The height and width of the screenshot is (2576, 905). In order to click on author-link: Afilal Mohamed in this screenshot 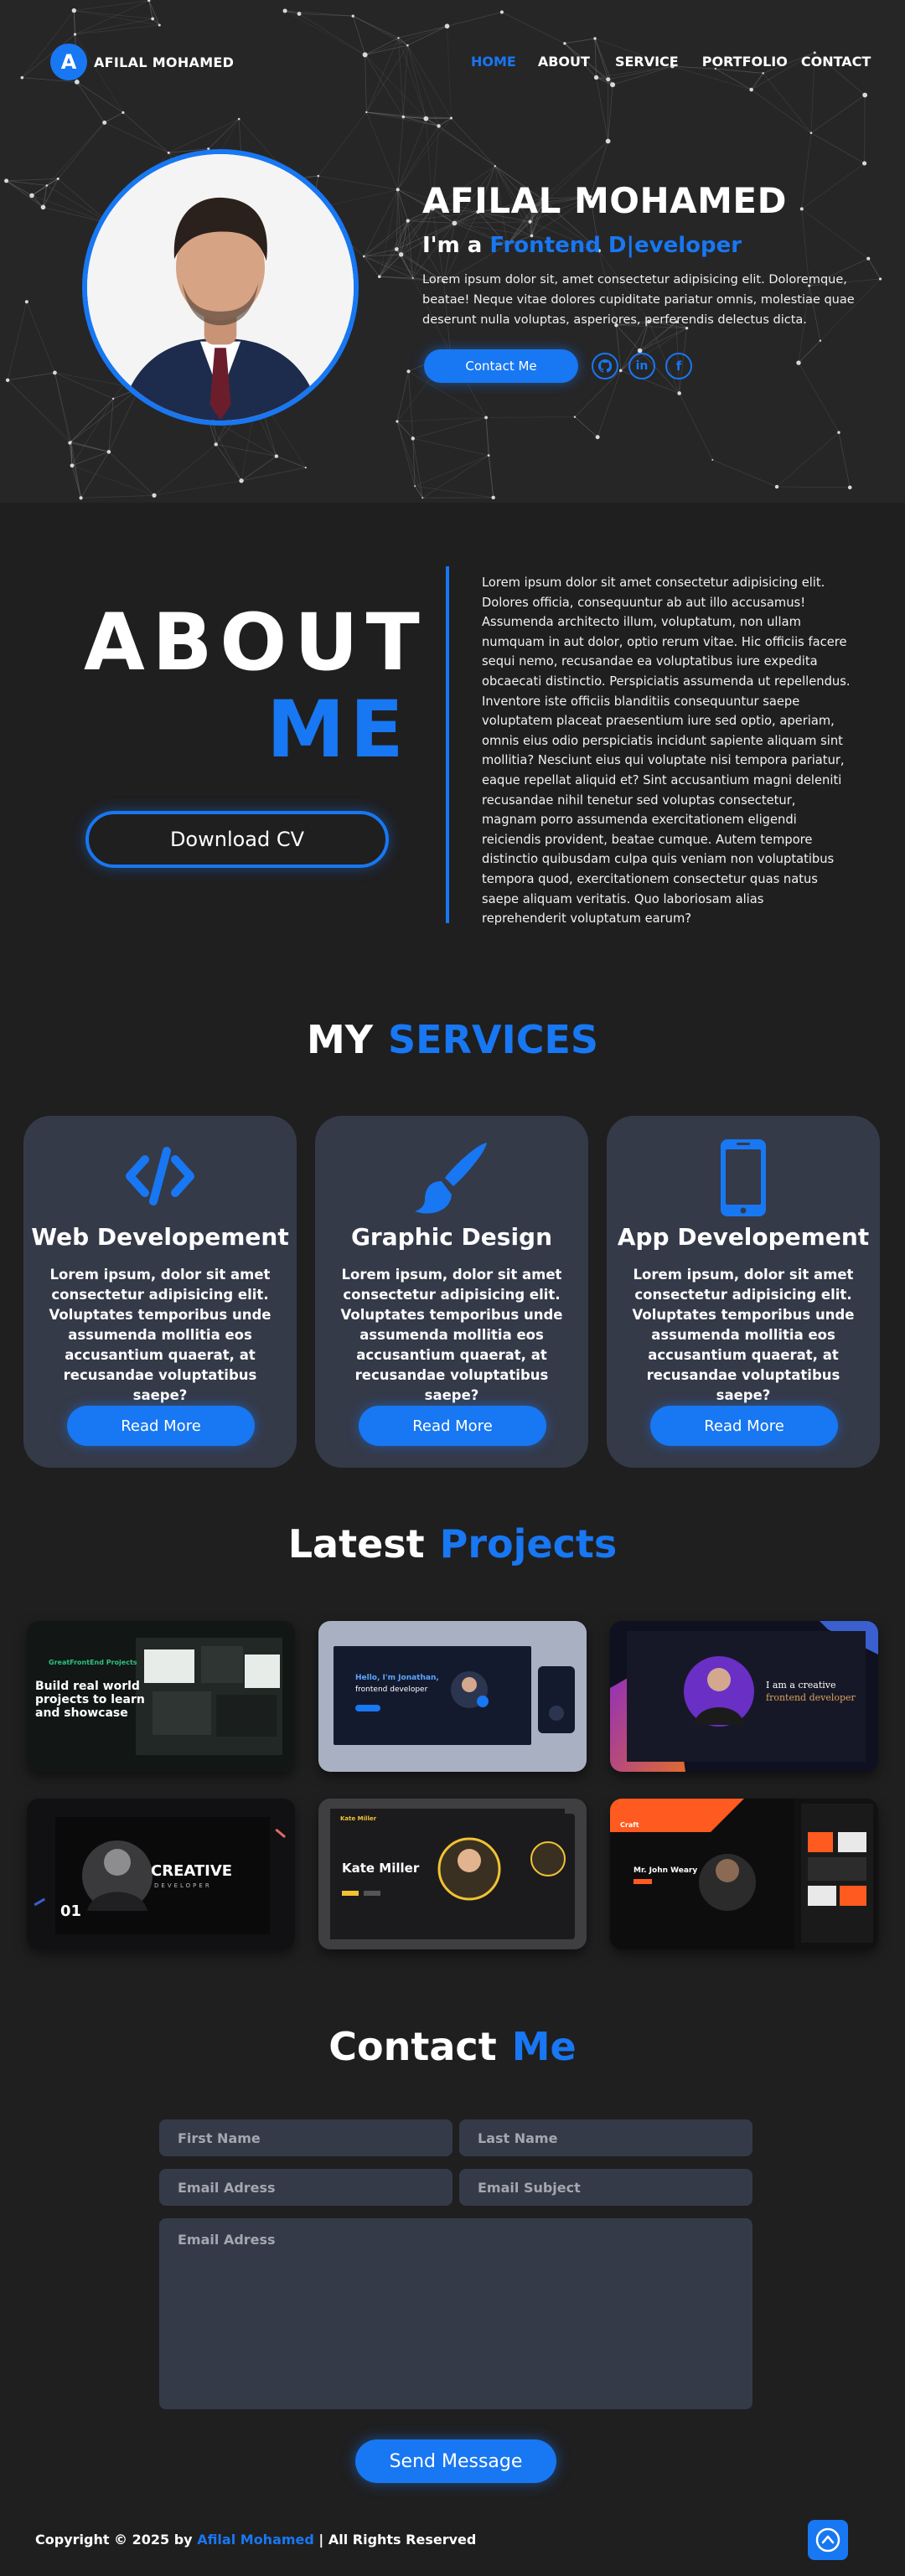, I will do `click(255, 2540)`.